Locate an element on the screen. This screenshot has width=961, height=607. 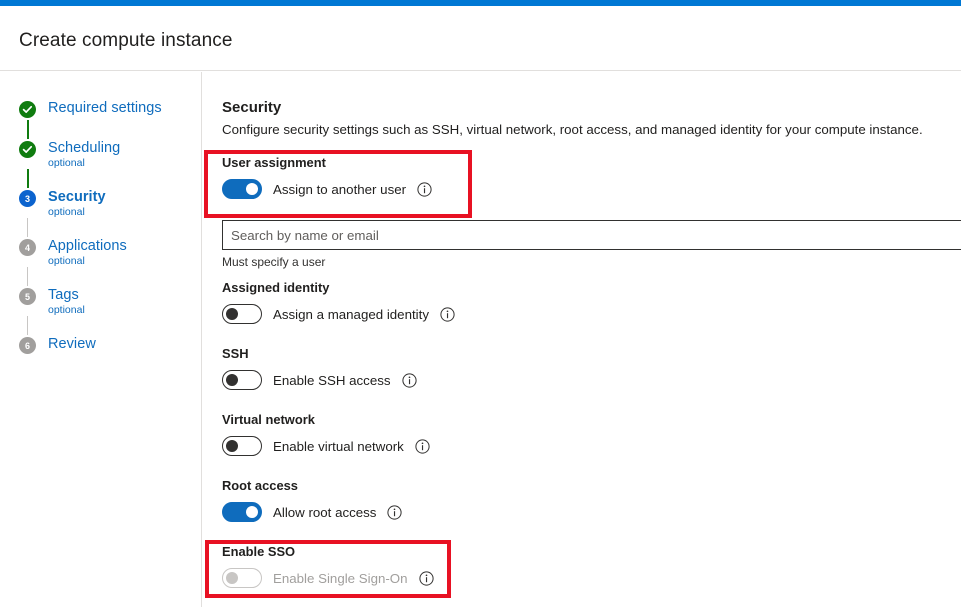
assign-managed-identity-toggle is located at coordinates (242, 314).